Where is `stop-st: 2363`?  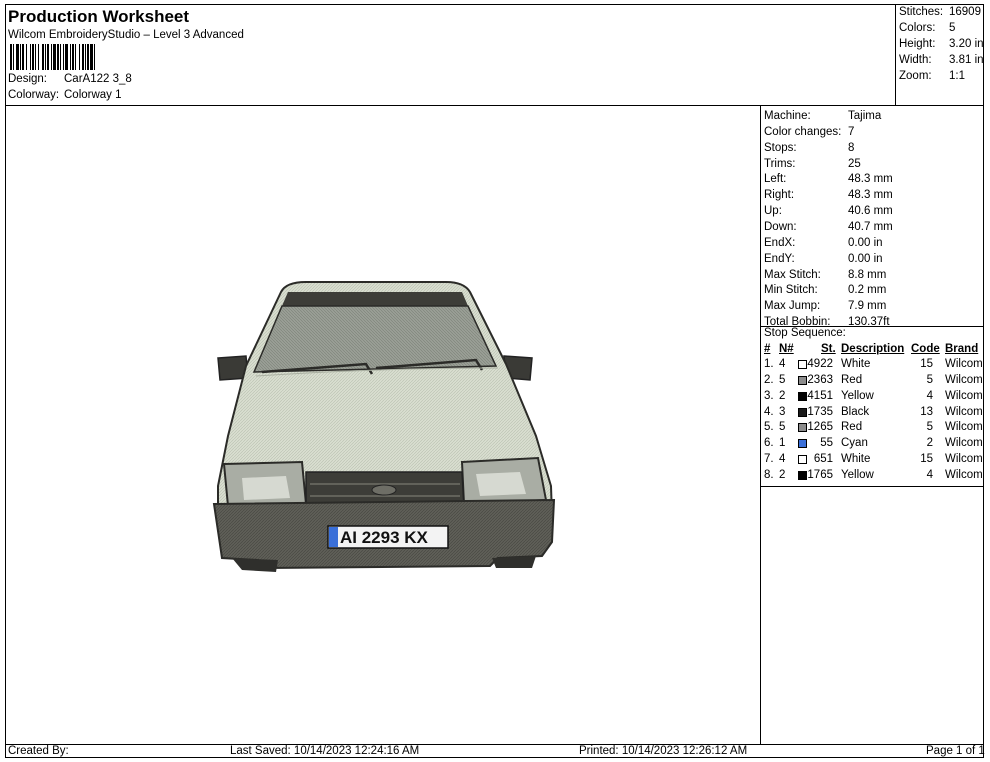
stop-st: 2363 is located at coordinates (820, 379).